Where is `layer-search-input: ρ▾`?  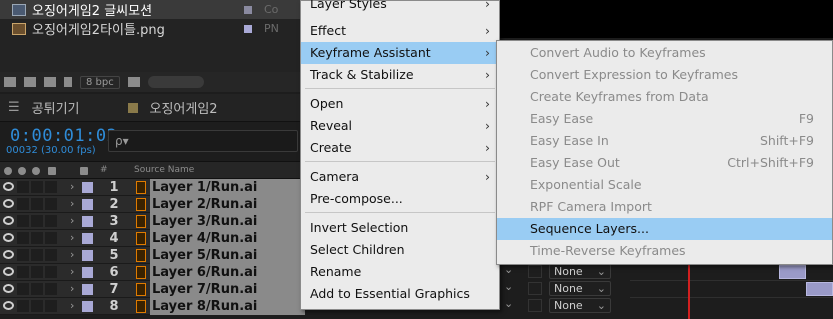
layer-search-input: ρ▾ is located at coordinates (203, 141).